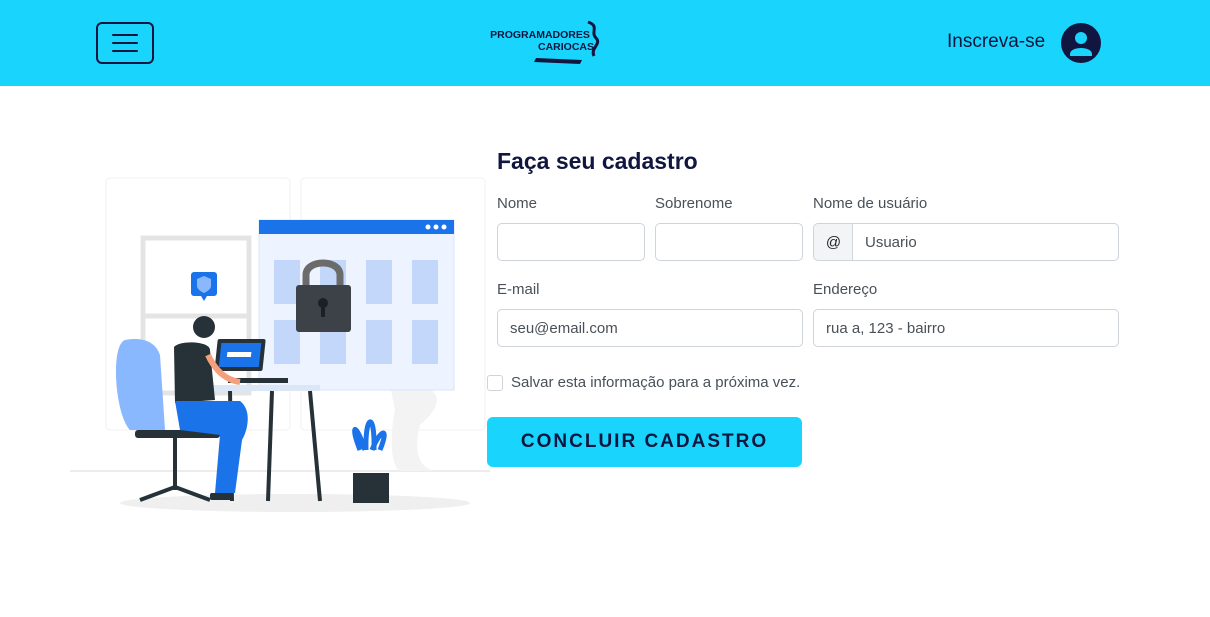  I want to click on form-title: Faça seu cadastro, so click(597, 161).